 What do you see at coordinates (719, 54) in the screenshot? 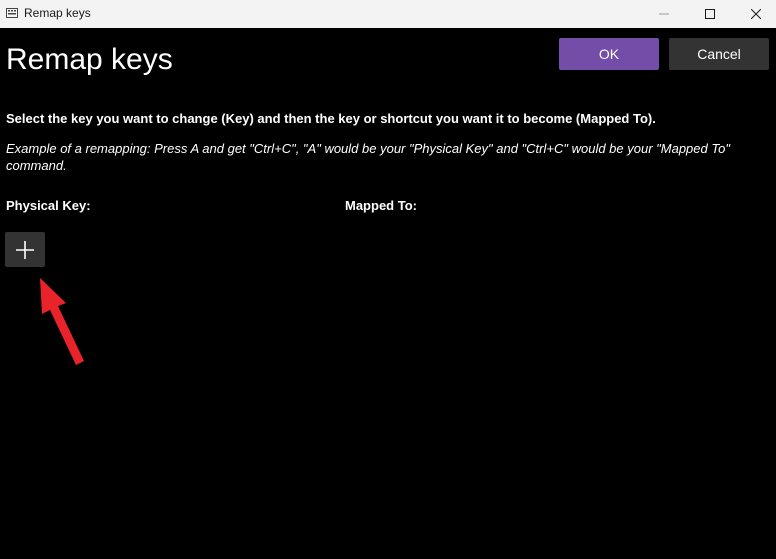
I see `cancel-button: Cancel` at bounding box center [719, 54].